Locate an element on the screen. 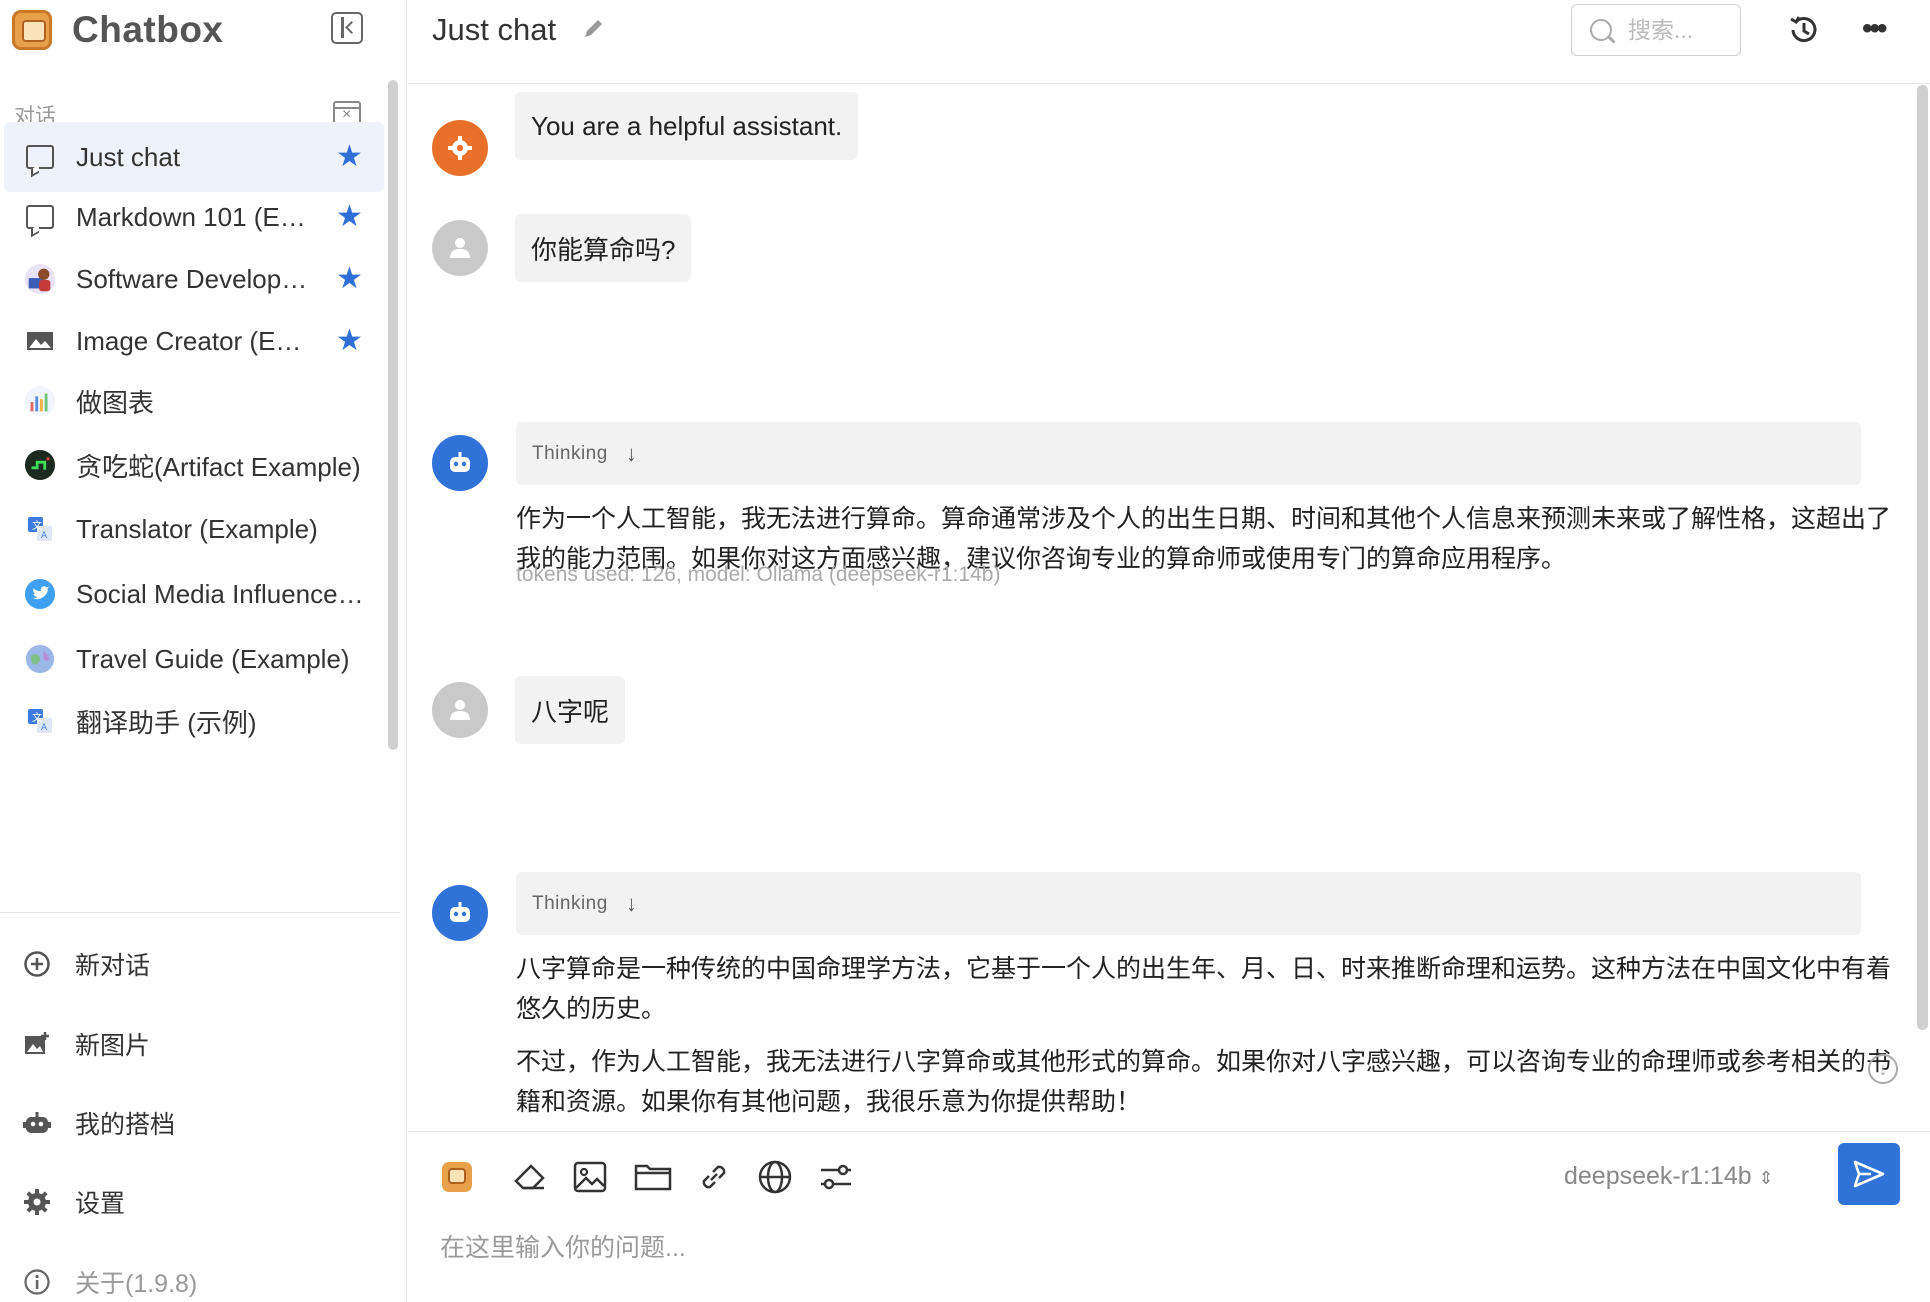 The image size is (1930, 1302). about-label: 关于(1.9.8) is located at coordinates (136, 1284).